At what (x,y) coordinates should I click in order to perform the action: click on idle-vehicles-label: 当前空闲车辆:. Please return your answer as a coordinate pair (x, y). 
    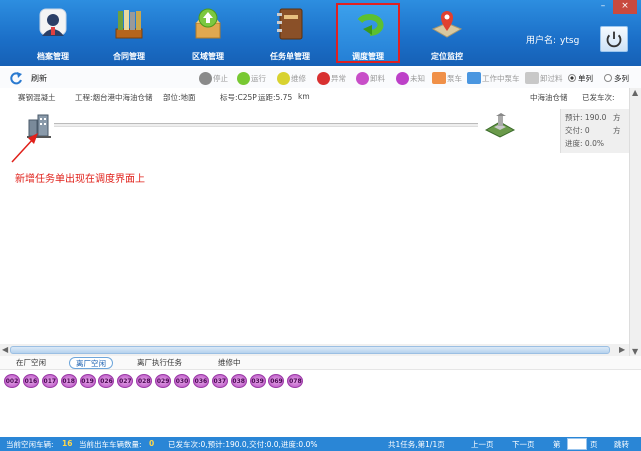
    Looking at the image, I should click on (30, 444).